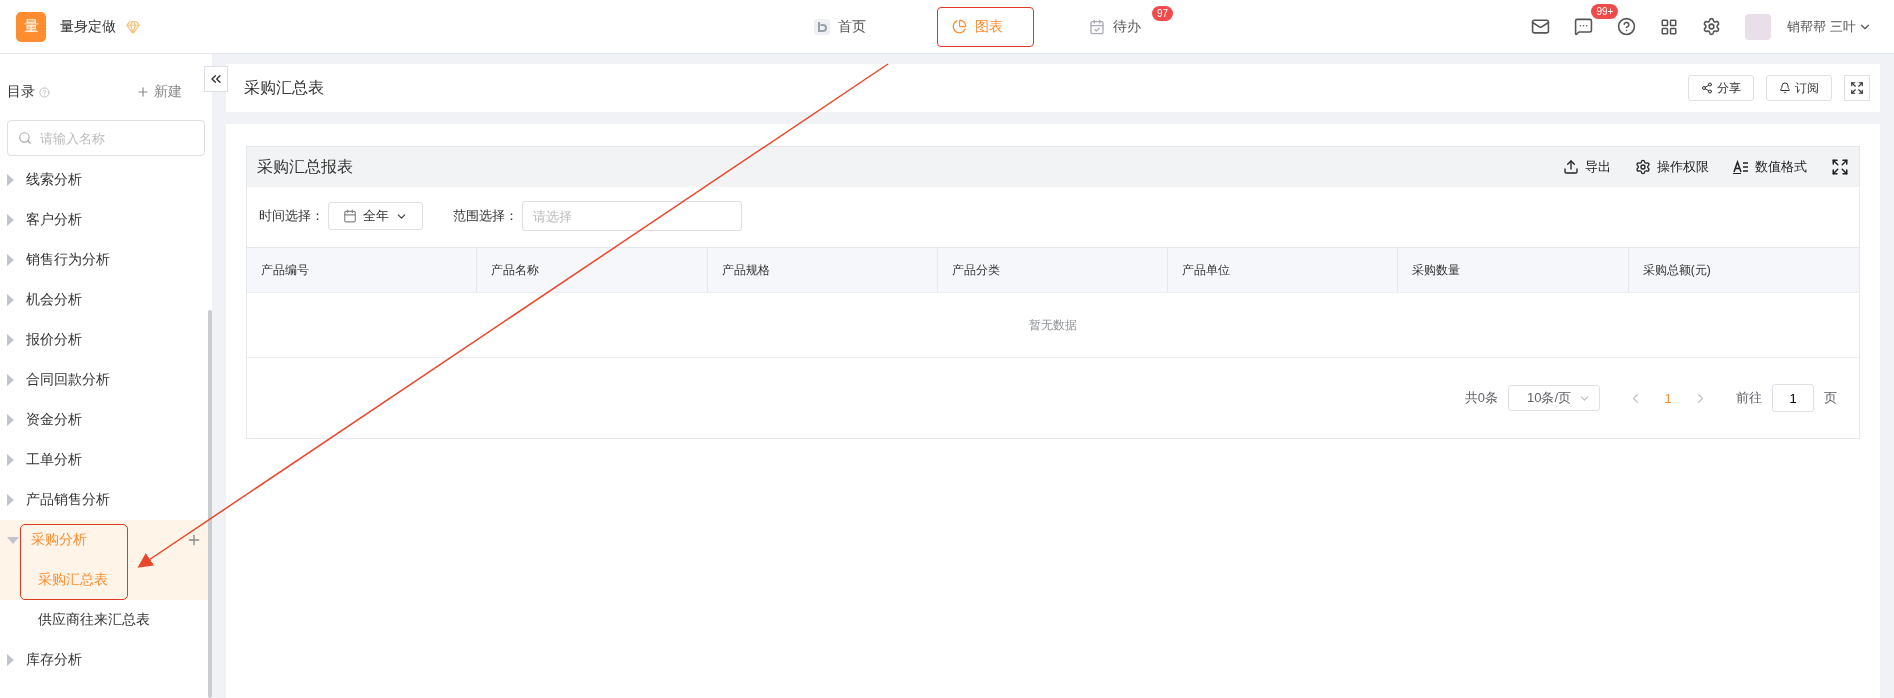 This screenshot has width=1894, height=698. Describe the element at coordinates (1669, 26) in the screenshot. I see `grid-icon` at that location.